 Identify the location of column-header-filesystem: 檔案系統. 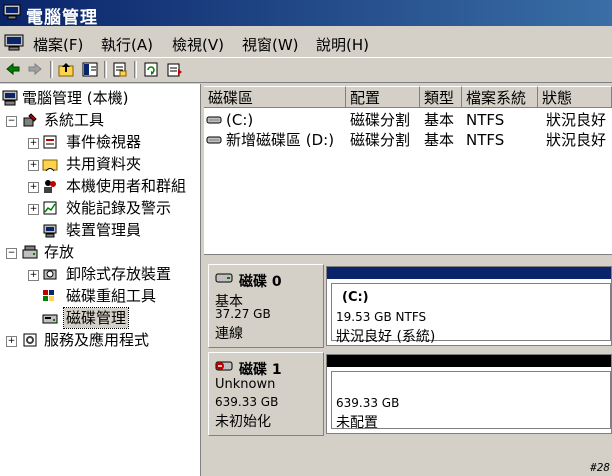
(500, 97).